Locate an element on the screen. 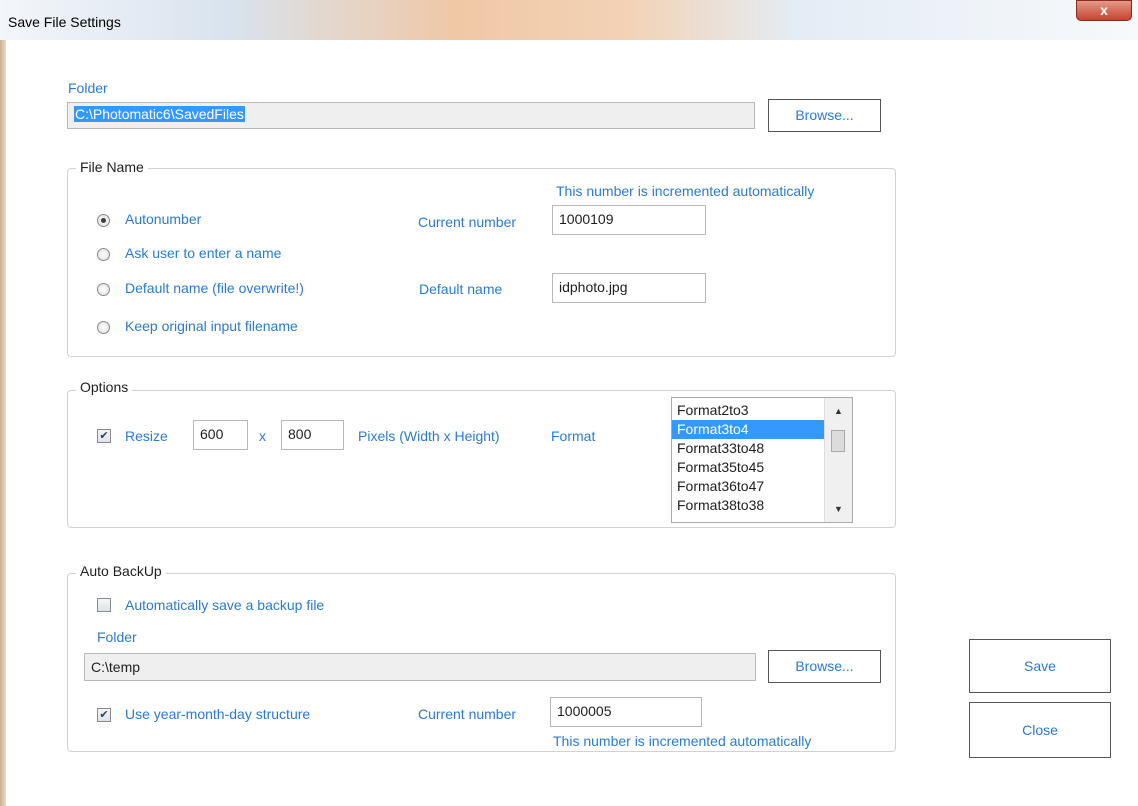  resize-x-label: x is located at coordinates (262, 436).